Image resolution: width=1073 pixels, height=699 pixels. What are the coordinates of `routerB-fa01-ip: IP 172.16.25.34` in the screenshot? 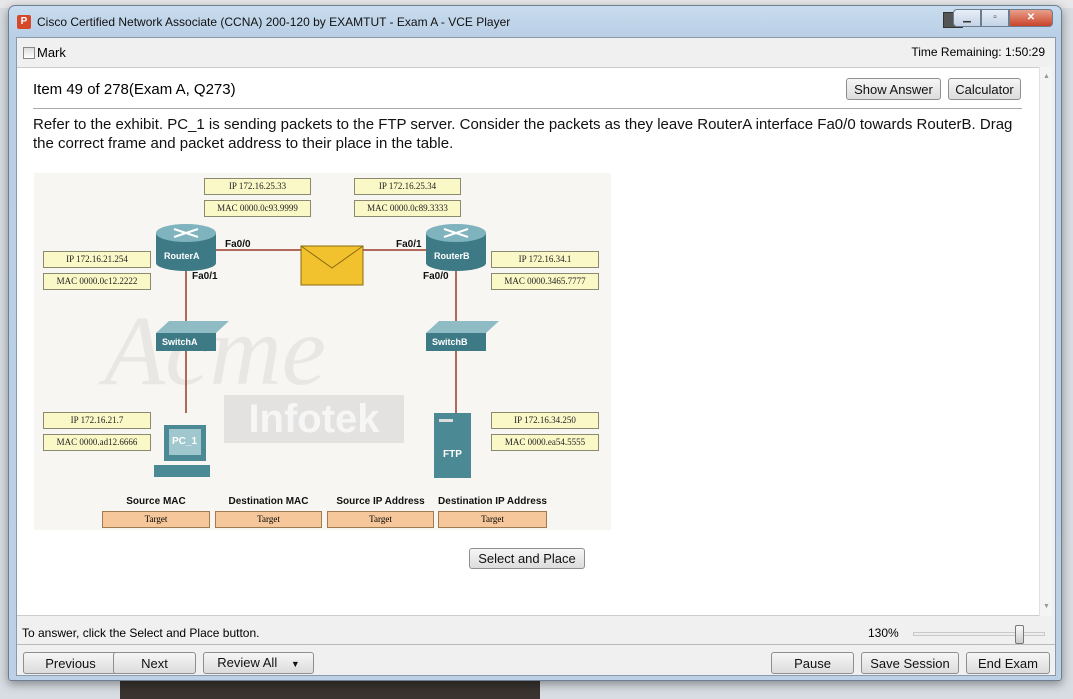 It's located at (407, 186).